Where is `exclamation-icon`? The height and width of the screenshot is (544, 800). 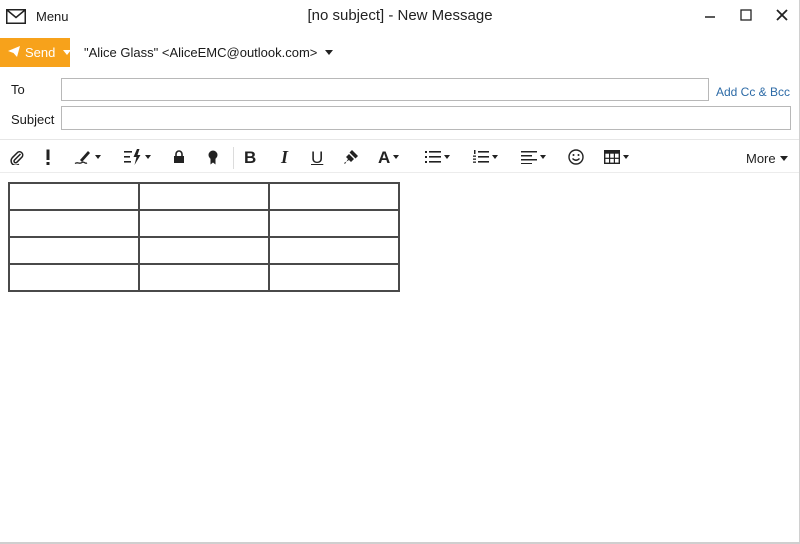 exclamation-icon is located at coordinates (48, 157).